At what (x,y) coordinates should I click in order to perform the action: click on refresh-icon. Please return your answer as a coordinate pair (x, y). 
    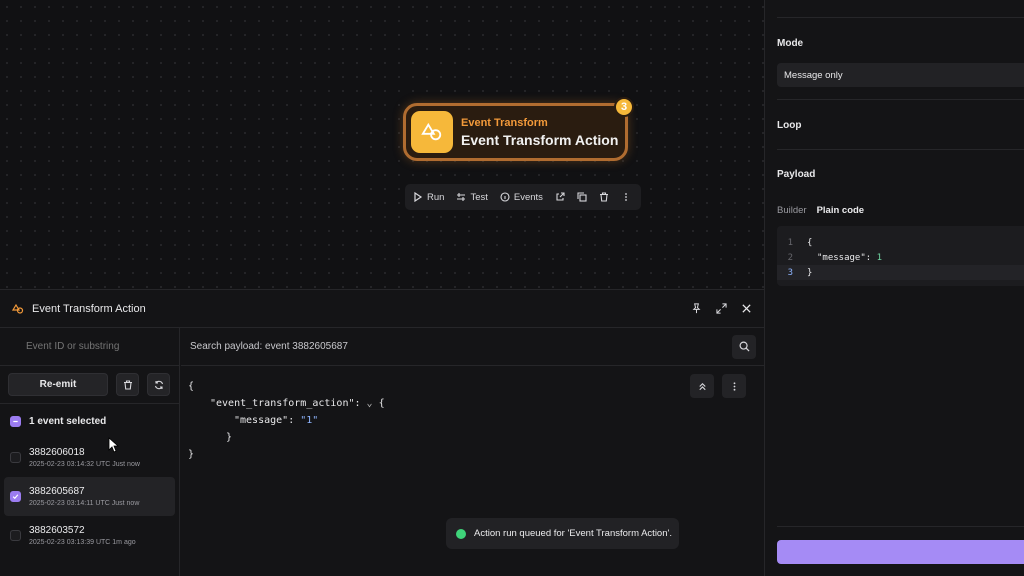
    Looking at the image, I should click on (158, 384).